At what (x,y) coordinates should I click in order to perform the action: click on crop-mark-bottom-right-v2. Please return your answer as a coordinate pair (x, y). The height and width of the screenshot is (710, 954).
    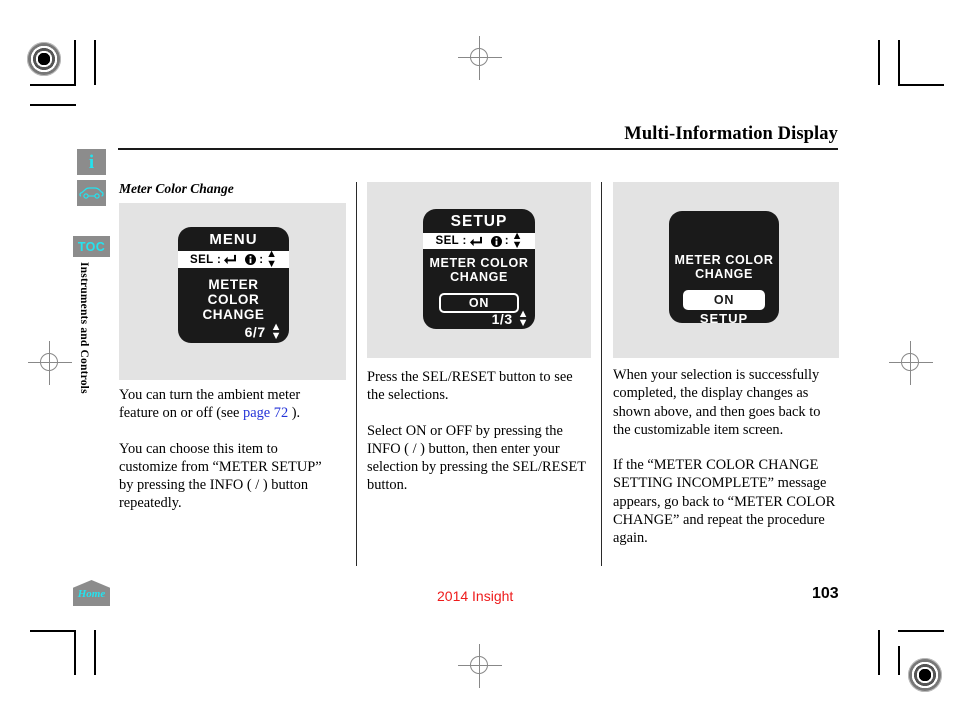
    Looking at the image, I should click on (899, 660).